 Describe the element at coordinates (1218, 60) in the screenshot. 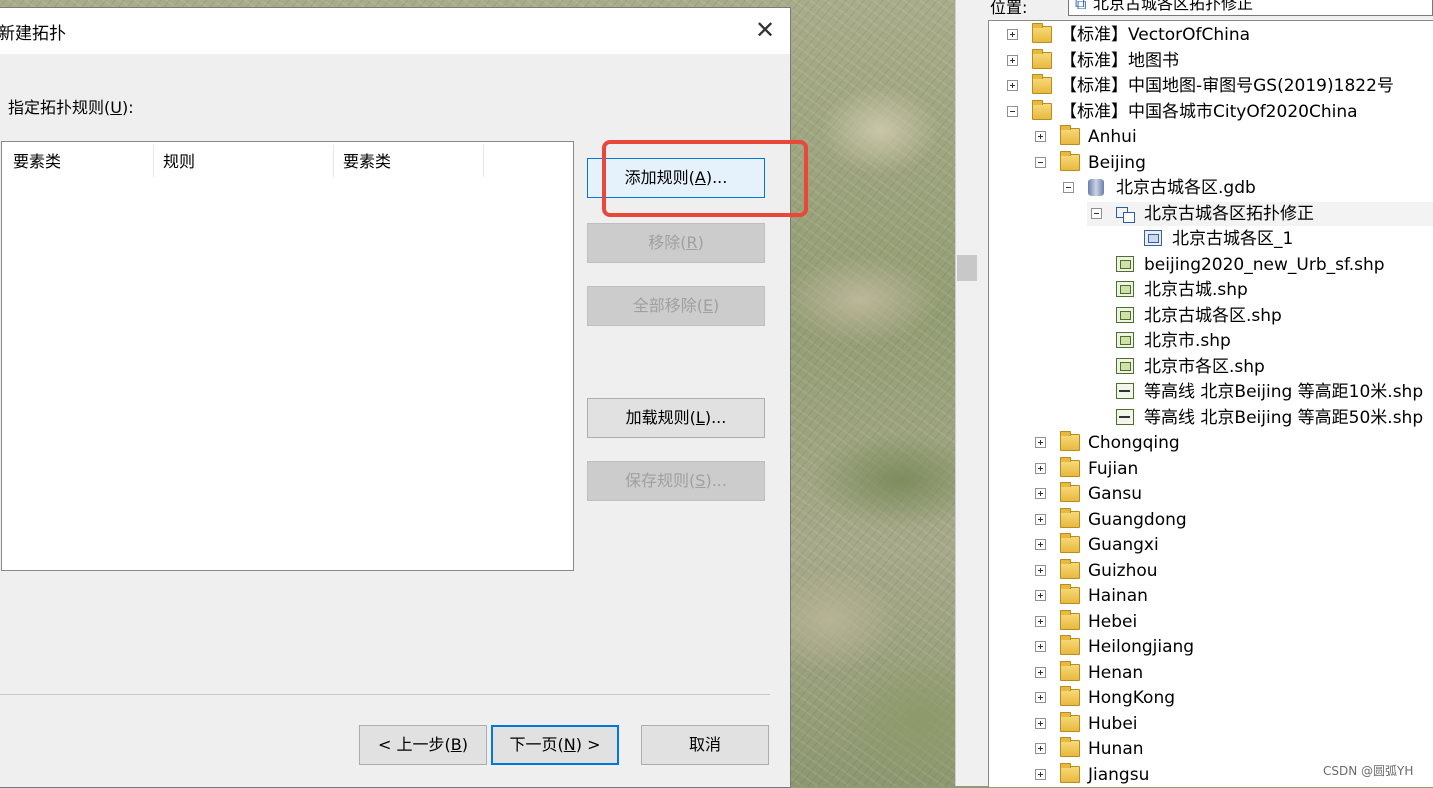

I see `tree-item: 【标准】地图书` at that location.